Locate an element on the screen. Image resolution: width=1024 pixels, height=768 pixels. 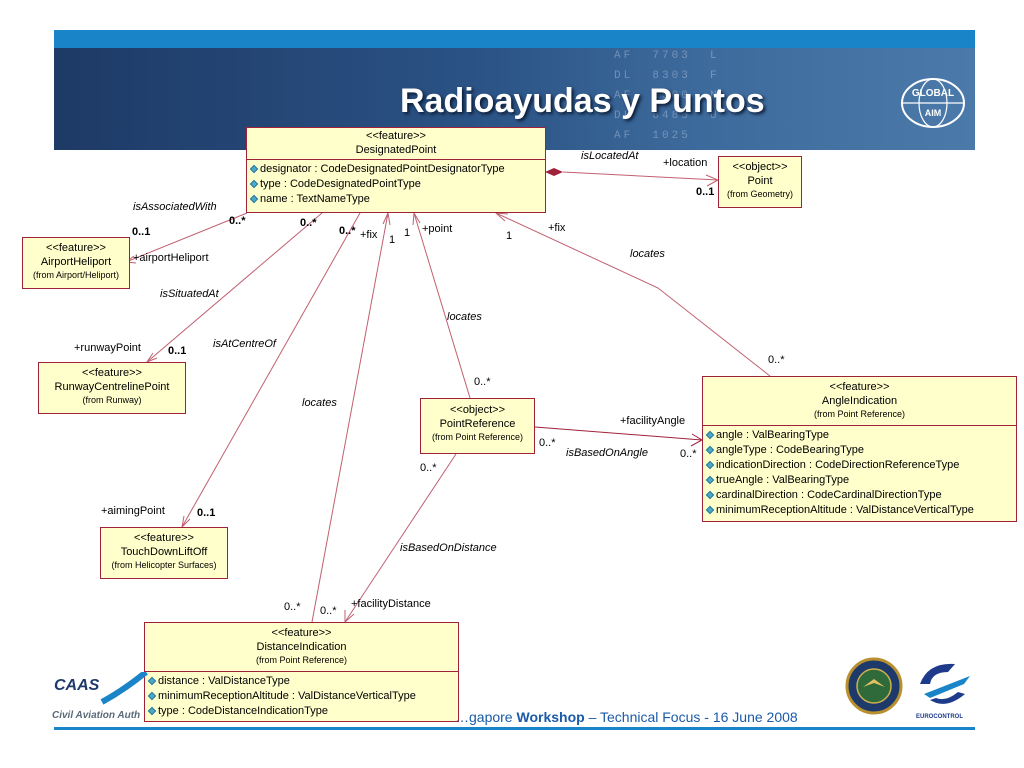
attribute-distance: distance : ValDistanceType is located at coordinates (301, 681).